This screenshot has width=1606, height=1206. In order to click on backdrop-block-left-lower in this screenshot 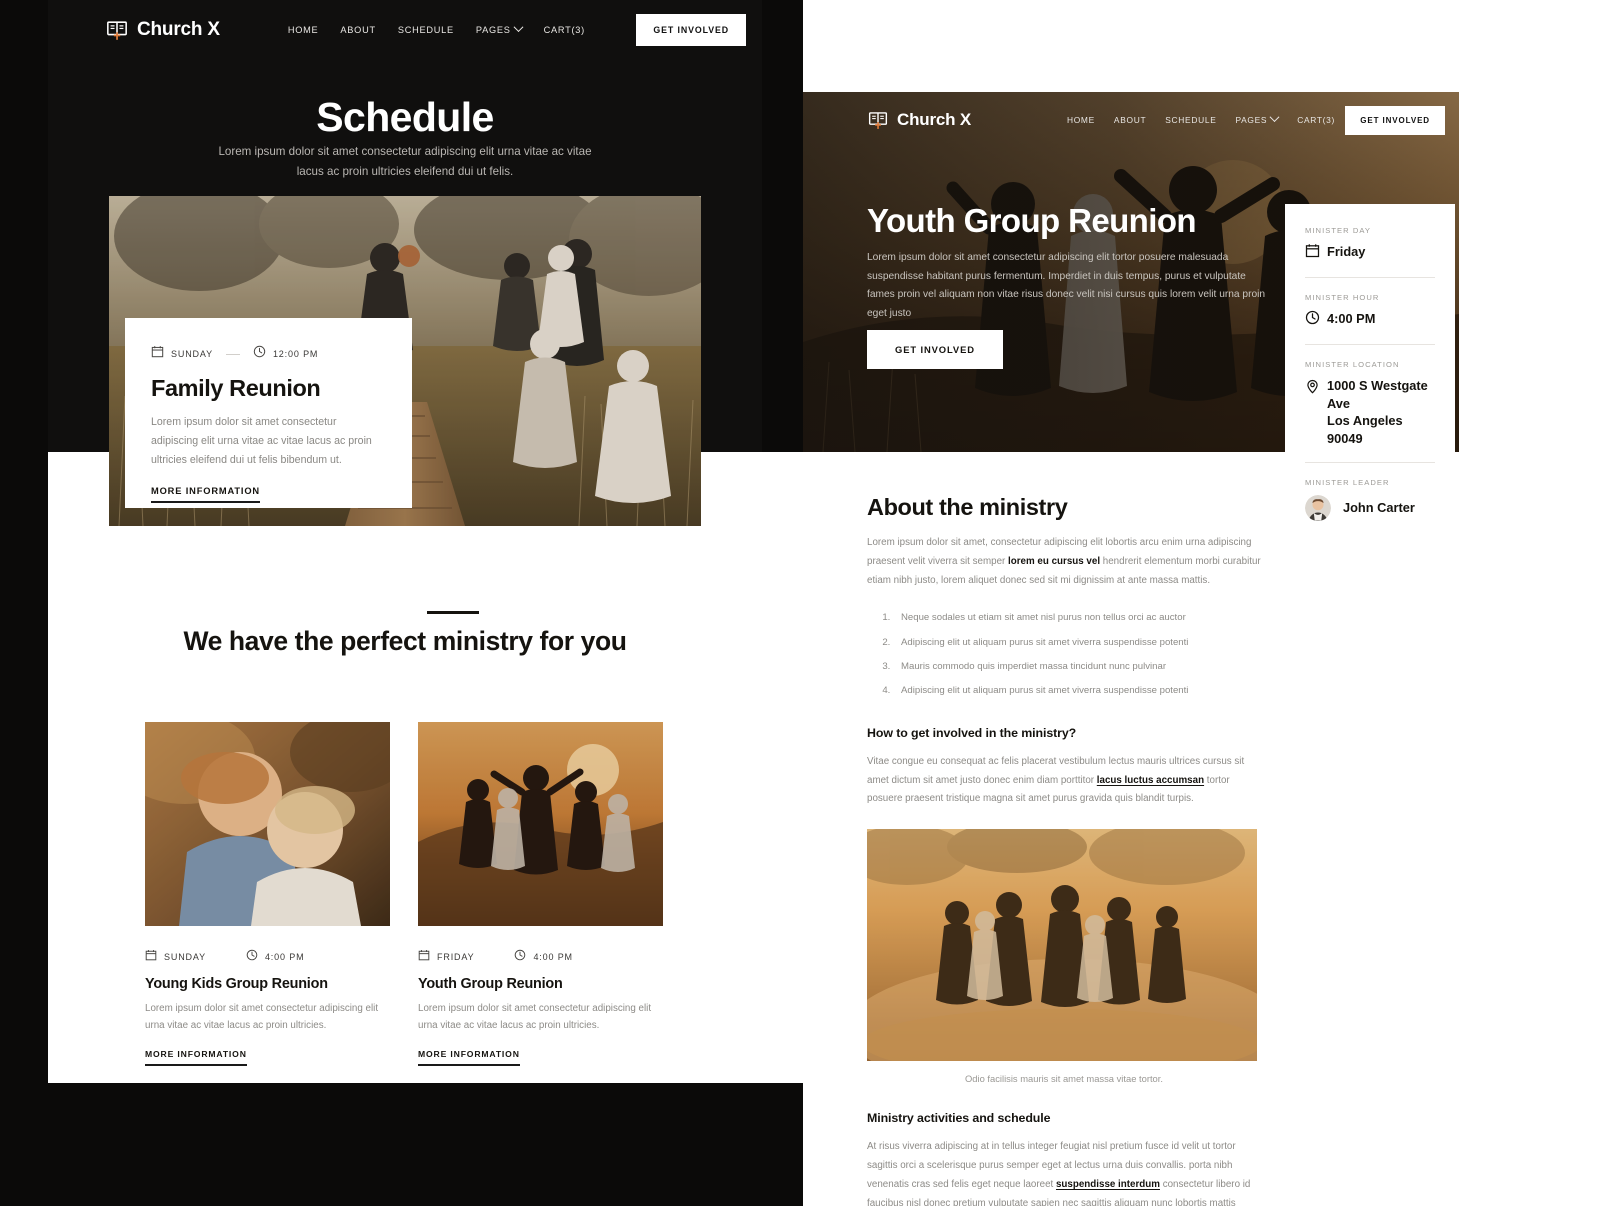, I will do `click(24, 829)`.